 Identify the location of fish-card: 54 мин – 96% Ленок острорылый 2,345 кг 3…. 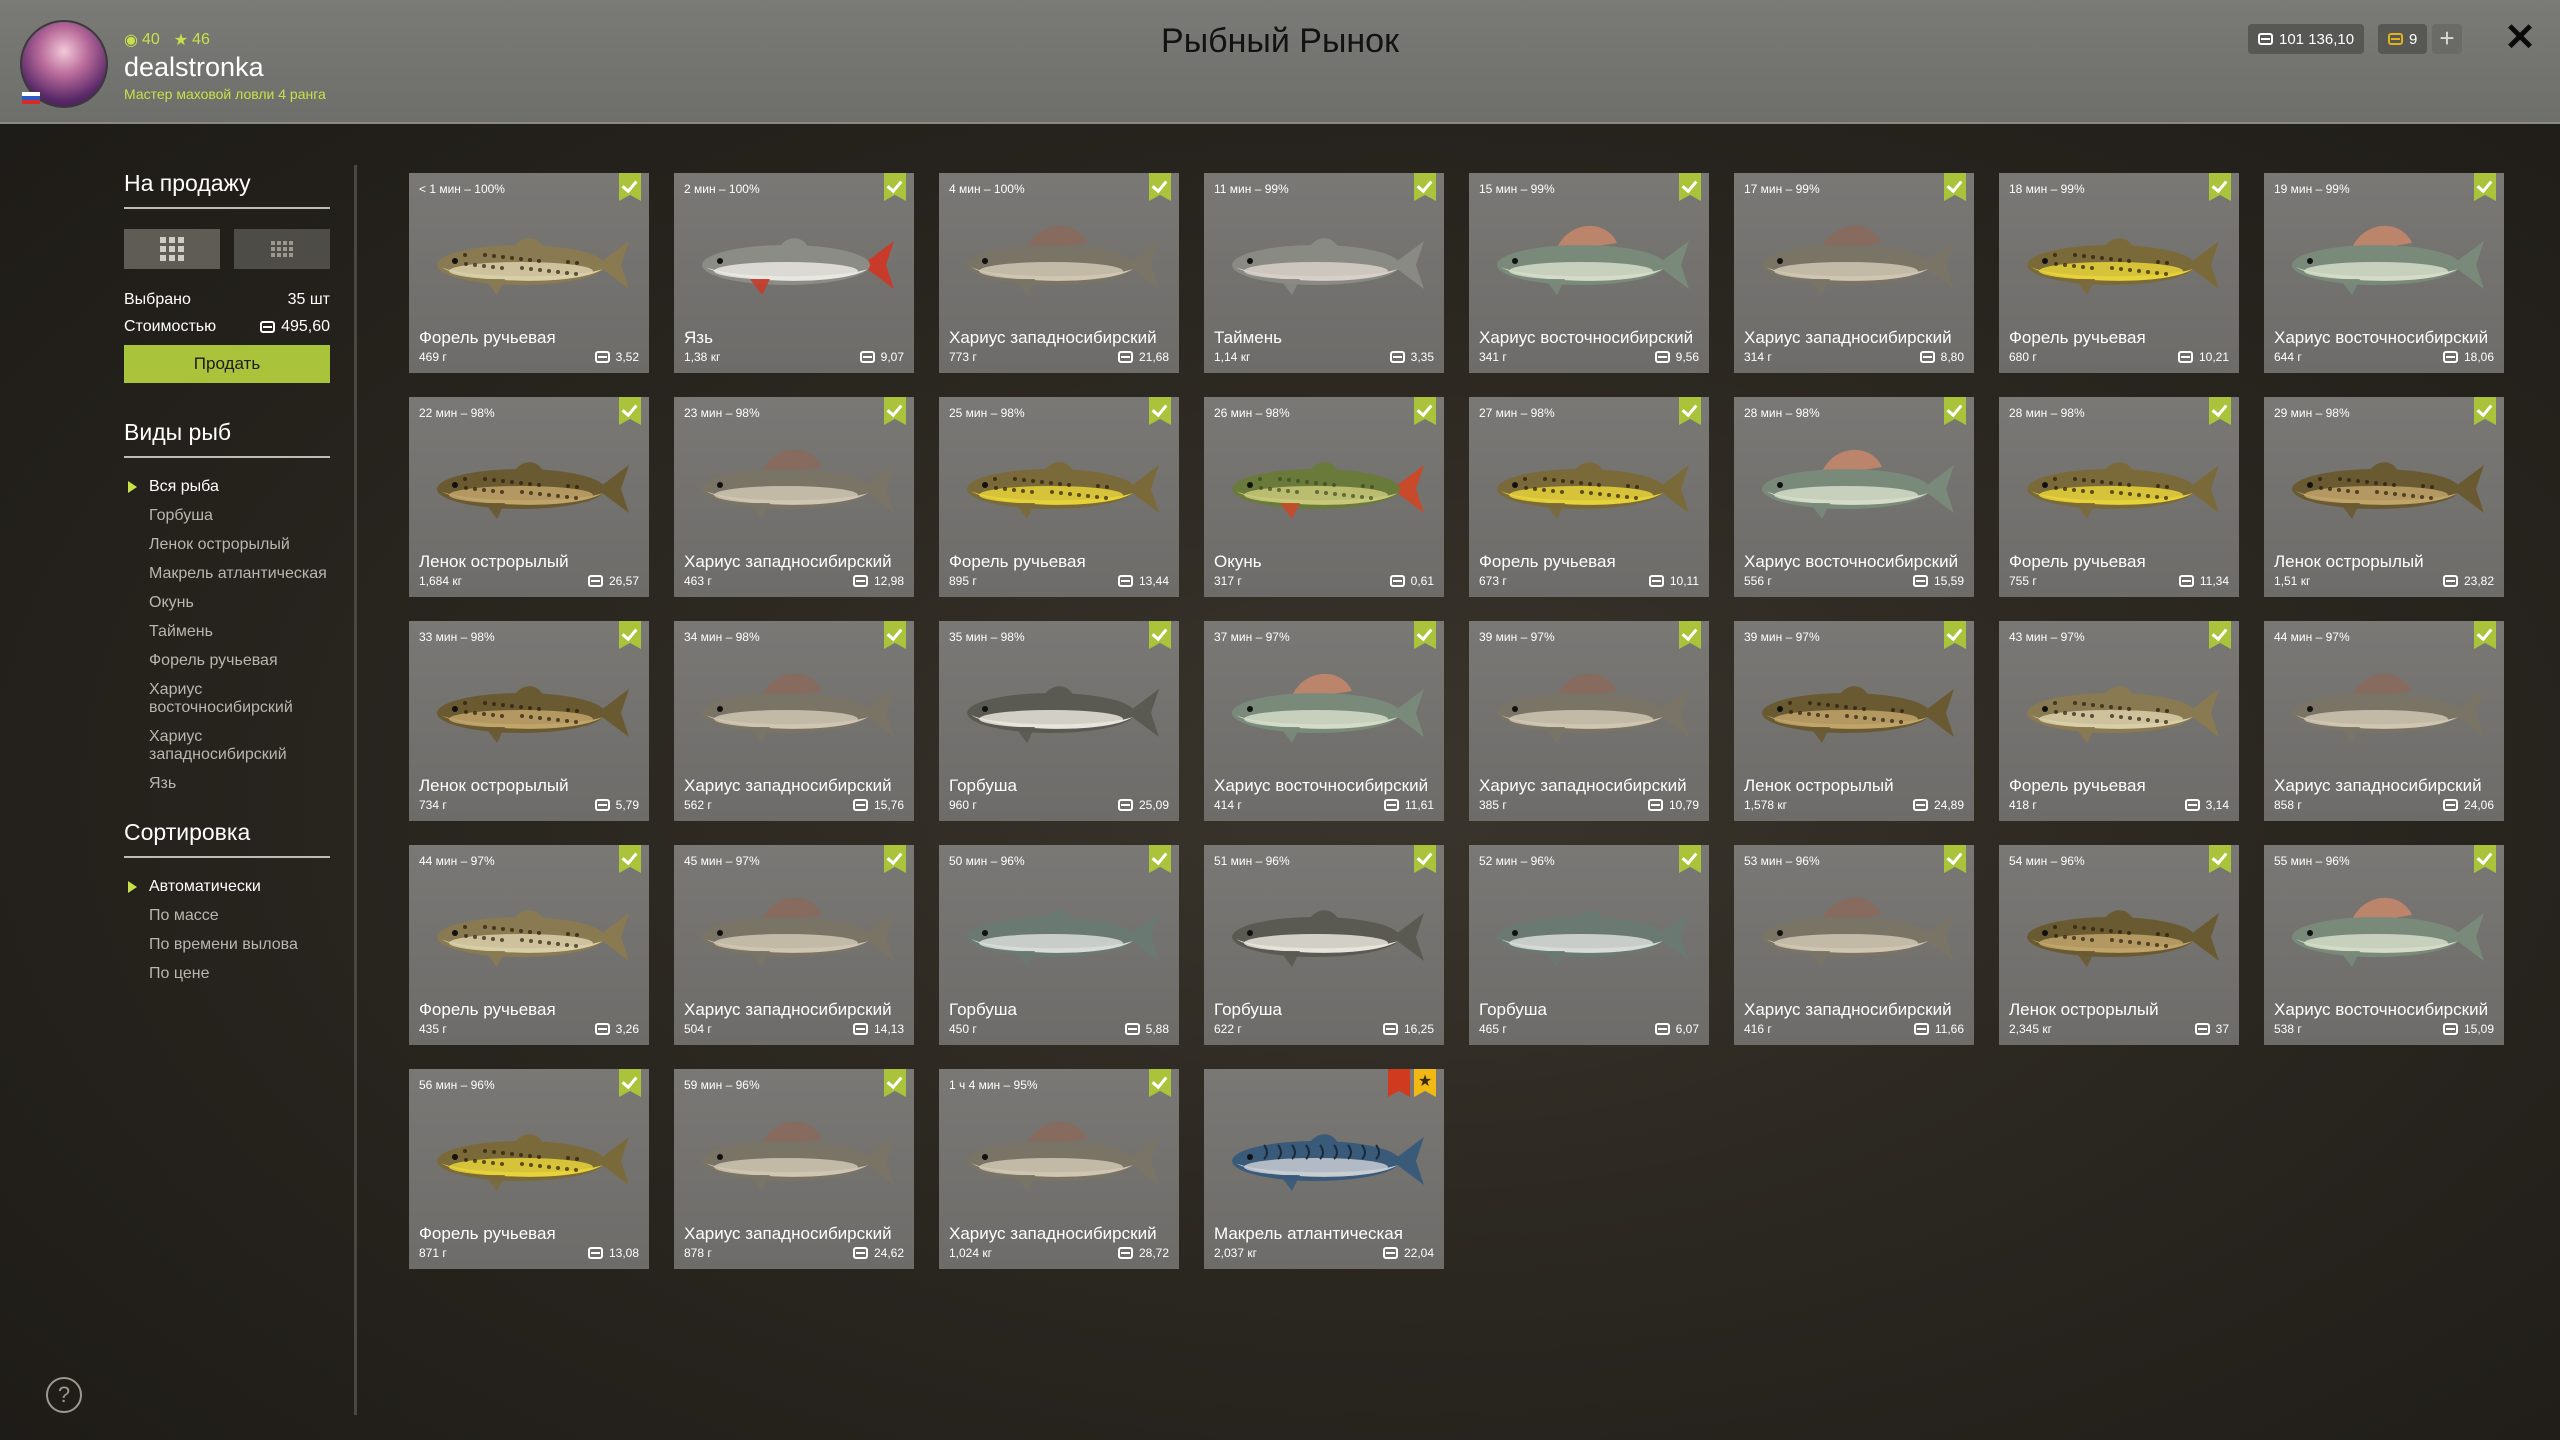
(2119, 945).